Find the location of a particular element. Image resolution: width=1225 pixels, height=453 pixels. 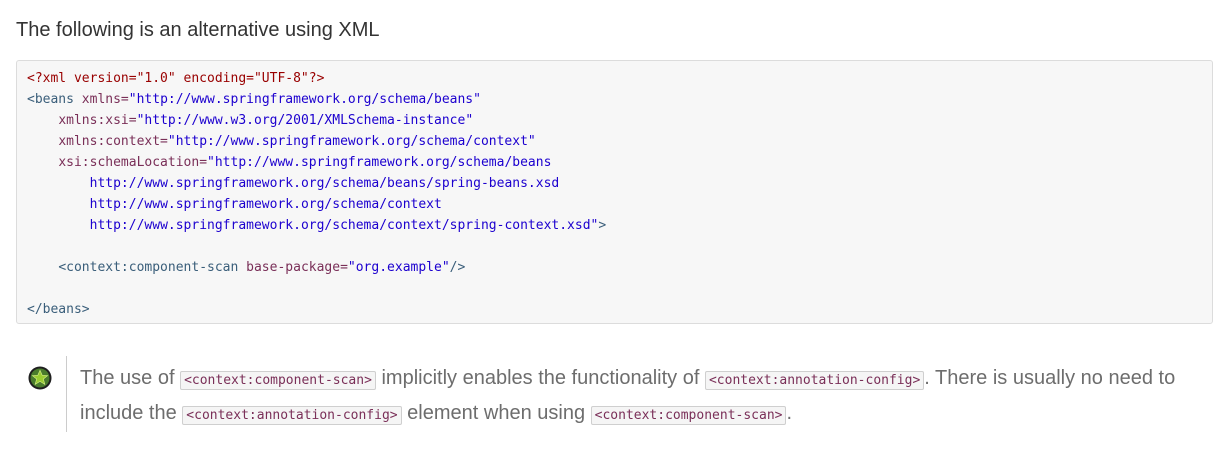

code-line-xml-declaration: <?xml version="1.0" encoding="UTF-8"?> is located at coordinates (614, 78).